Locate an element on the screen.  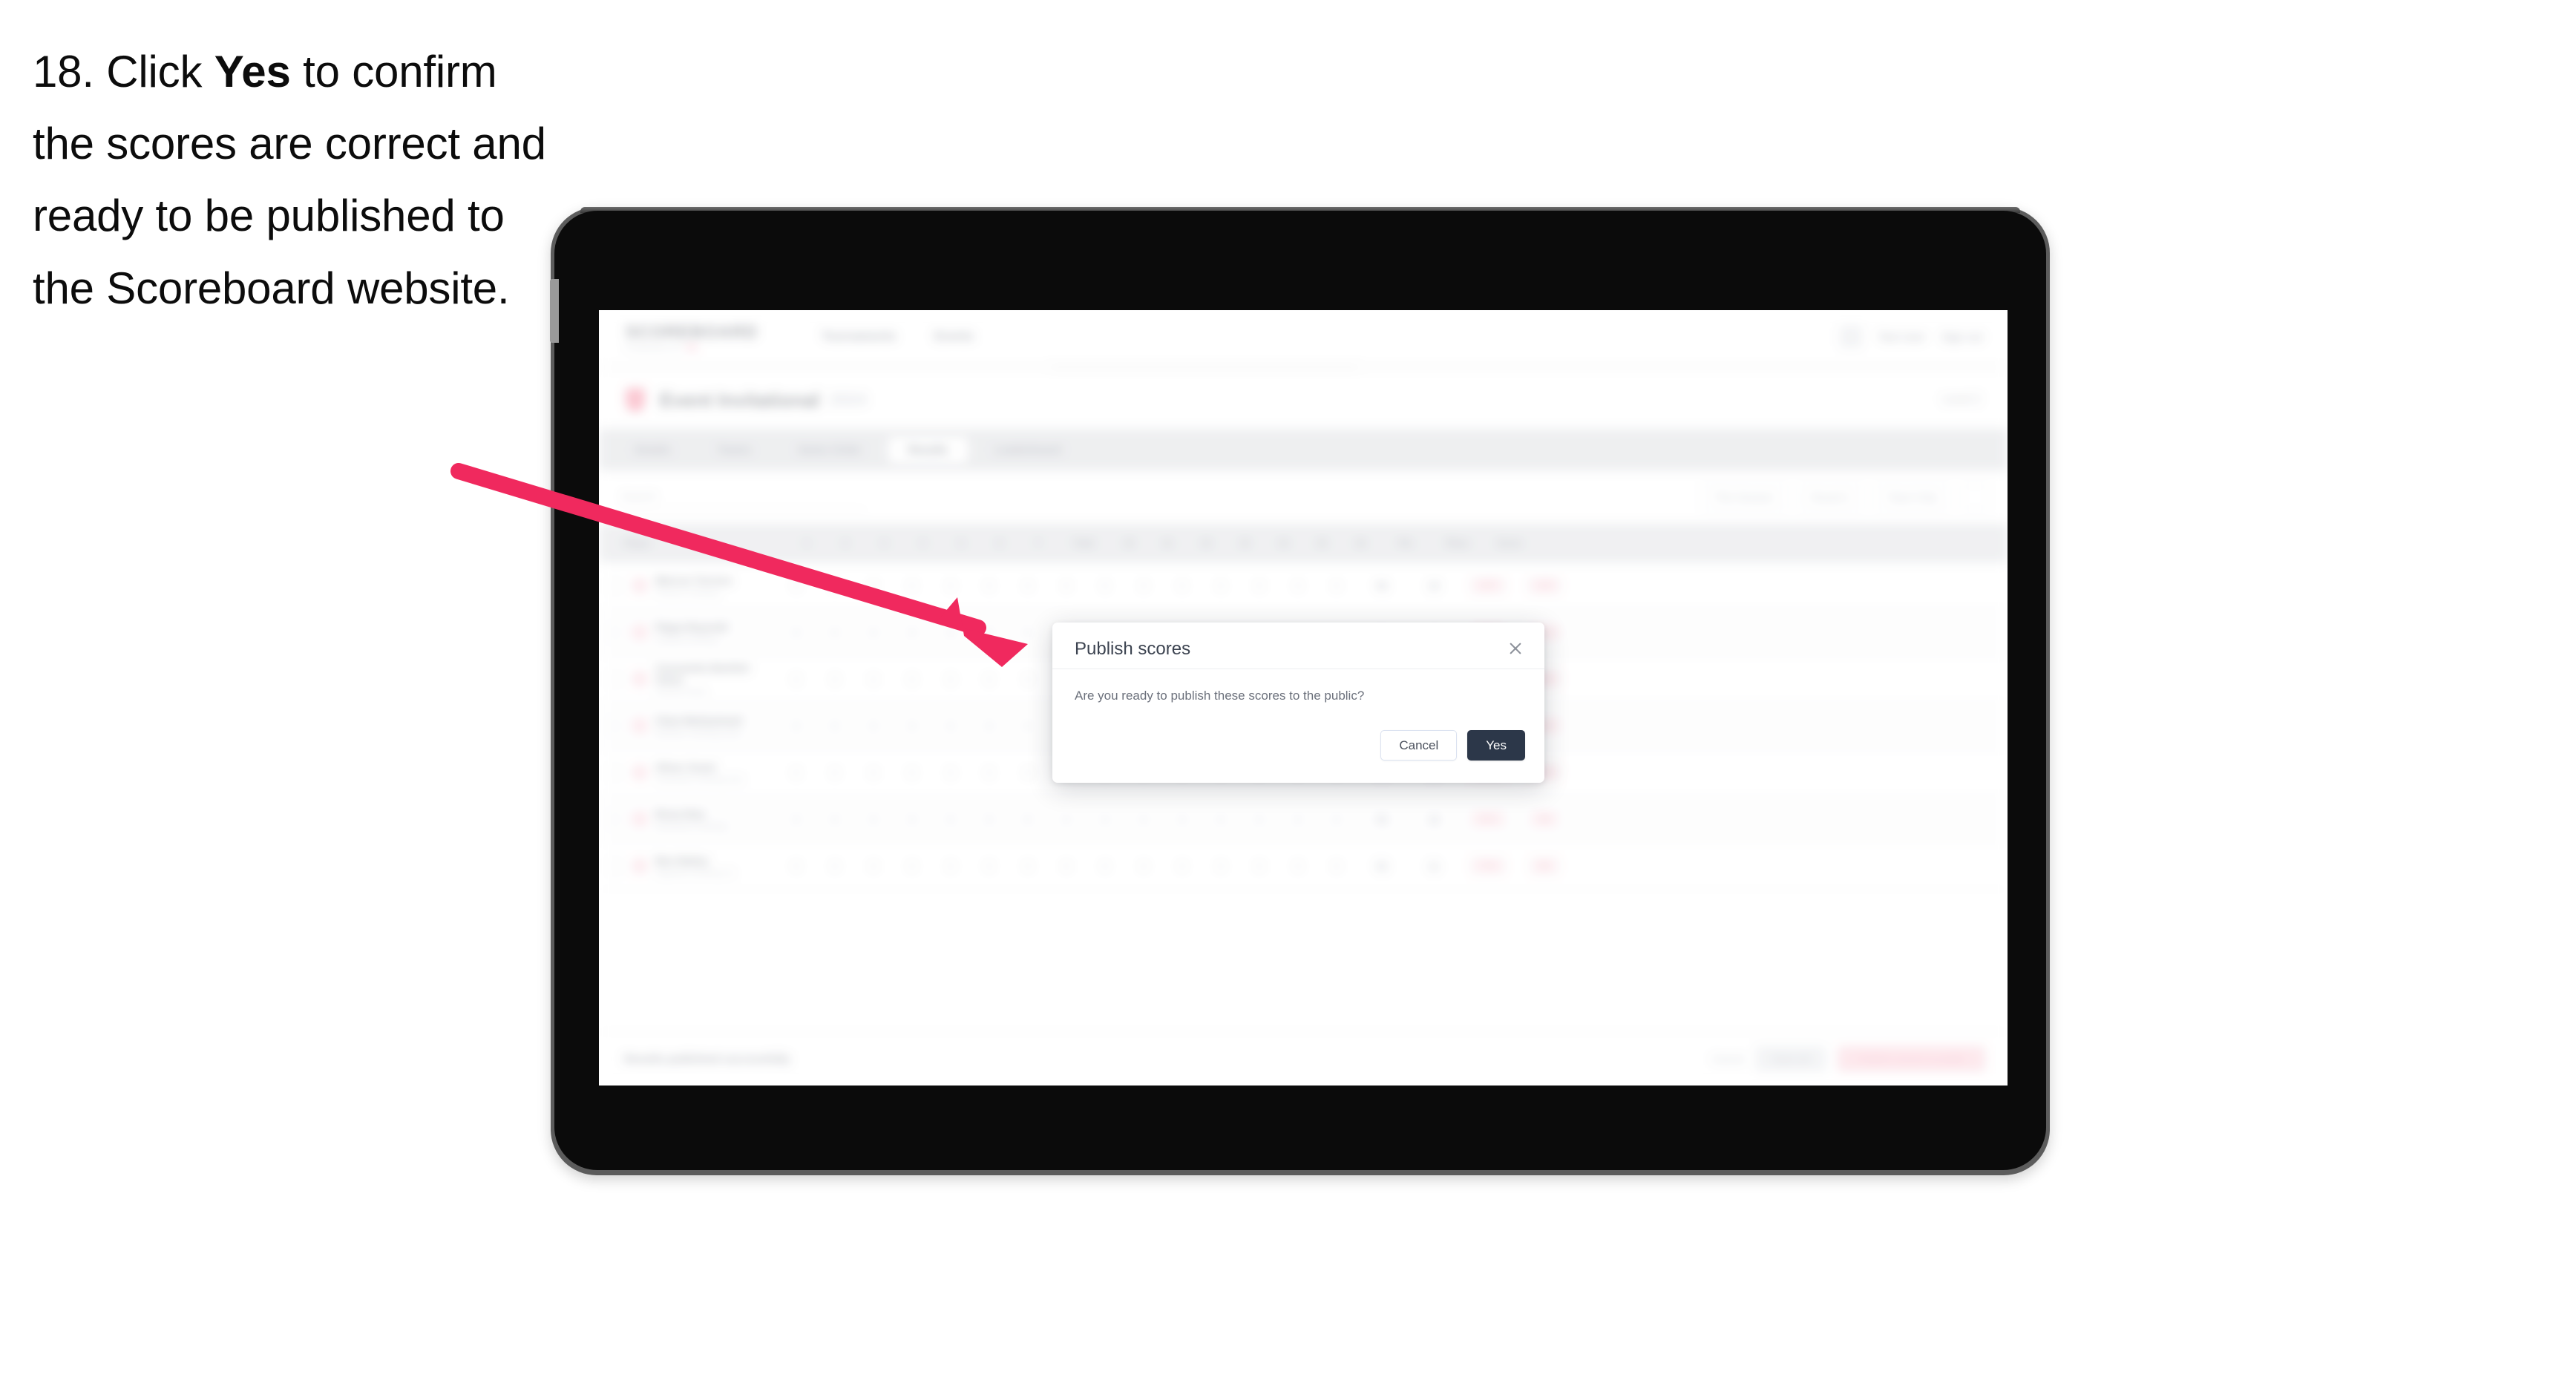
yes-button: Yes is located at coordinates (1496, 745).